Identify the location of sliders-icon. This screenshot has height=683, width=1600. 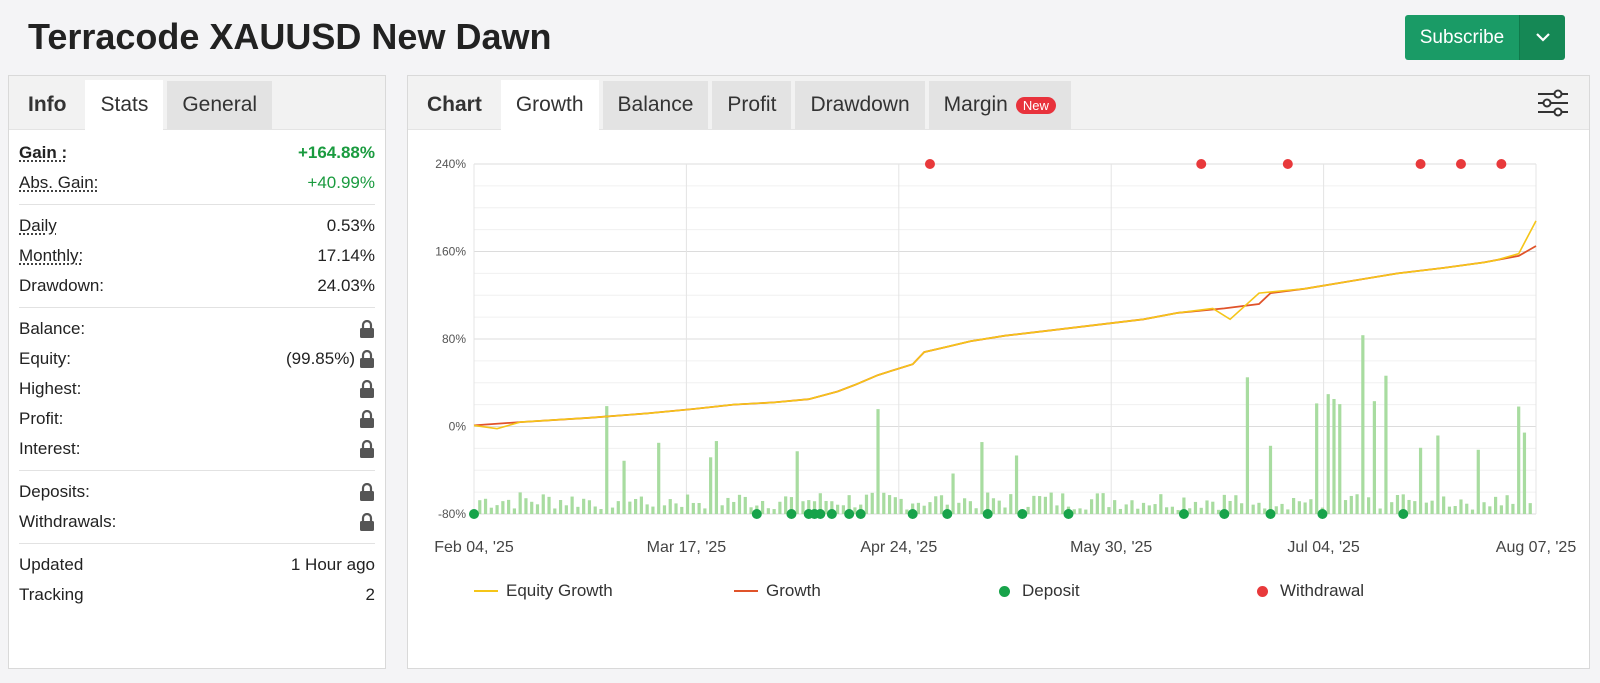
(1553, 103).